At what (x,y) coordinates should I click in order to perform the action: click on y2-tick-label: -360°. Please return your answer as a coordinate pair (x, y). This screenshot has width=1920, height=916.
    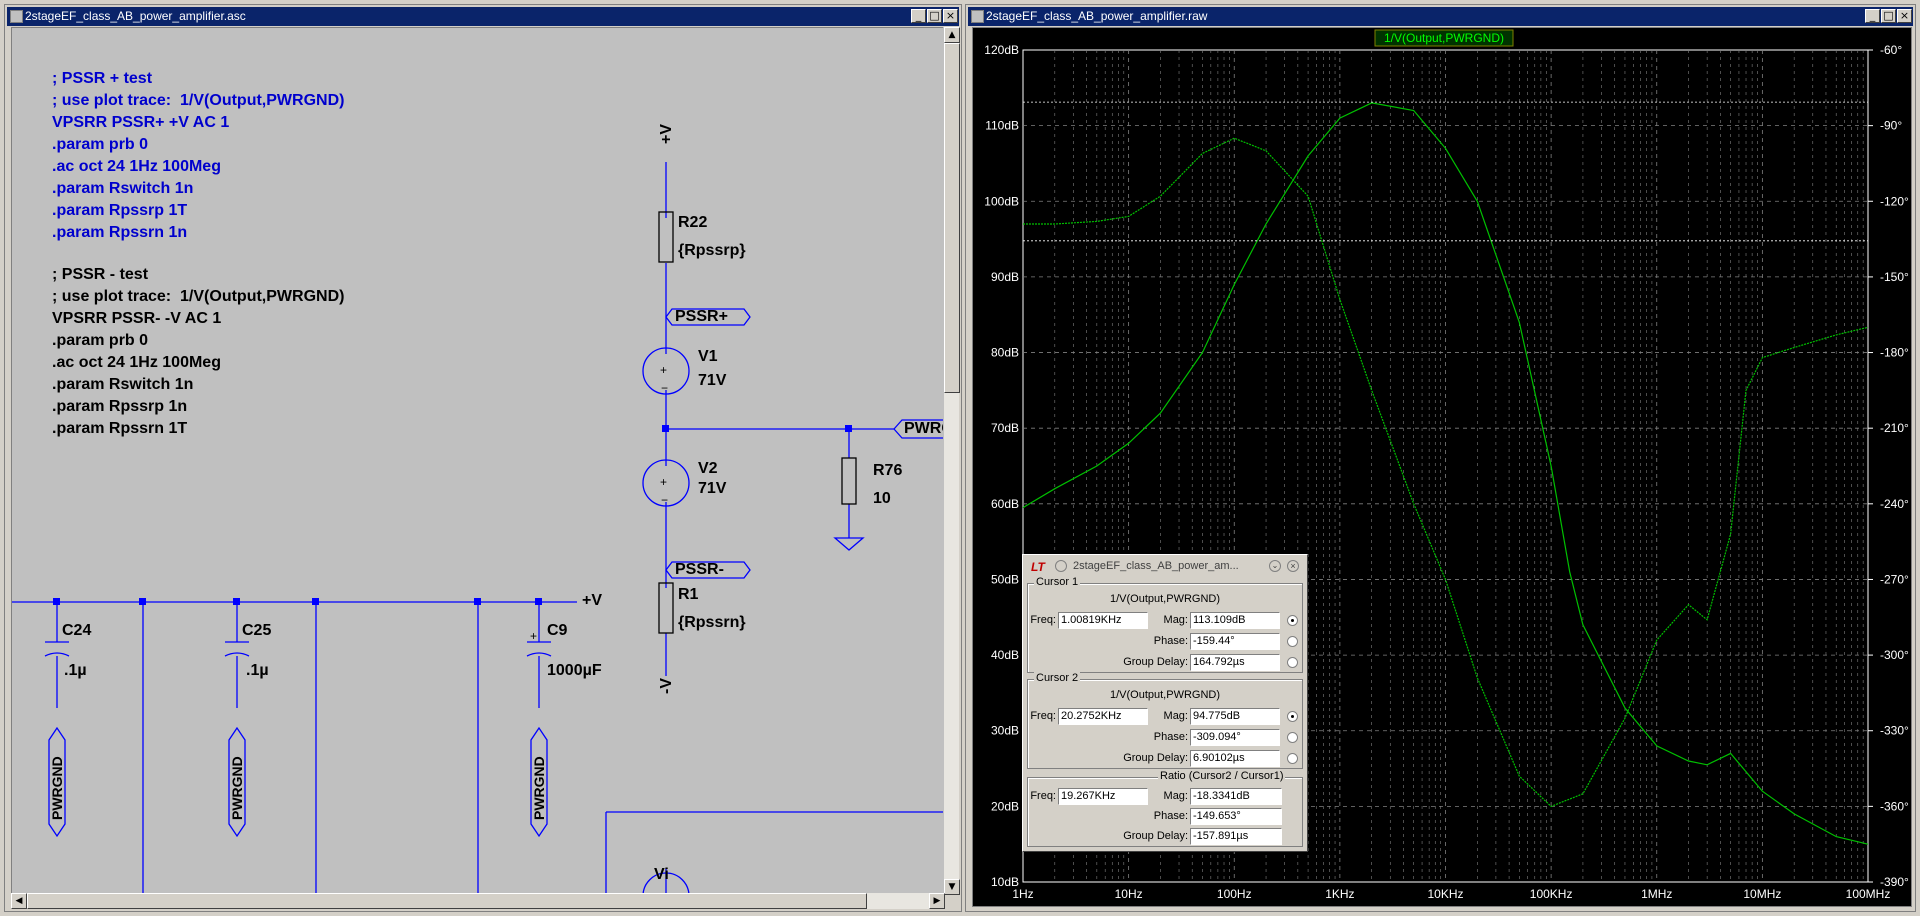
    Looking at the image, I should click on (1894, 806).